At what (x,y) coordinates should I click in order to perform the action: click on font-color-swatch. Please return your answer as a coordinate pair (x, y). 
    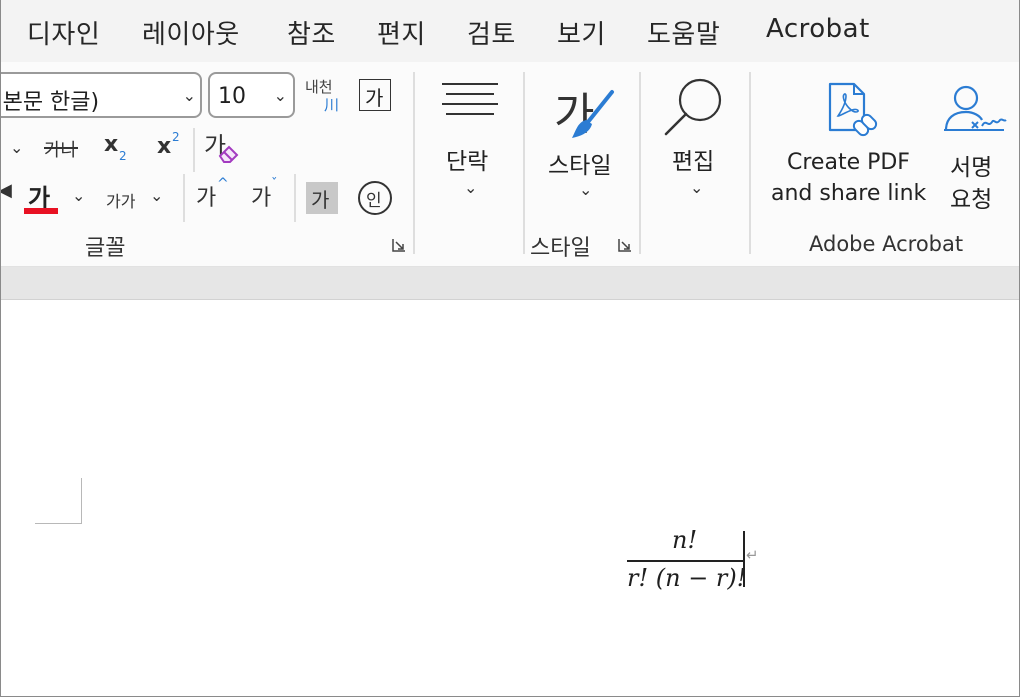
    Looking at the image, I should click on (41, 211).